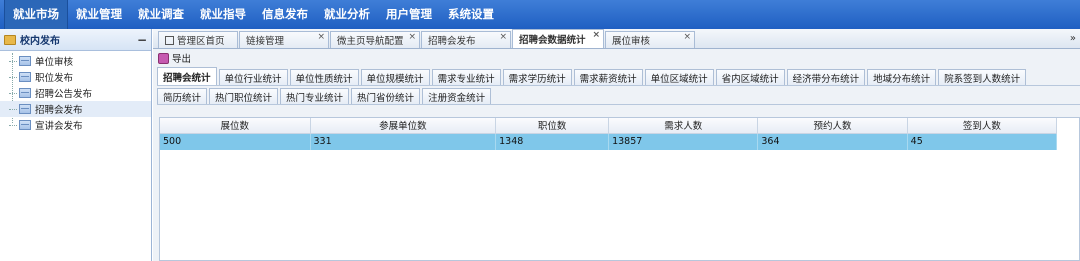 This screenshot has height=261, width=1080. Describe the element at coordinates (982, 141) in the screenshot. I see `table-cell: 45` at that location.